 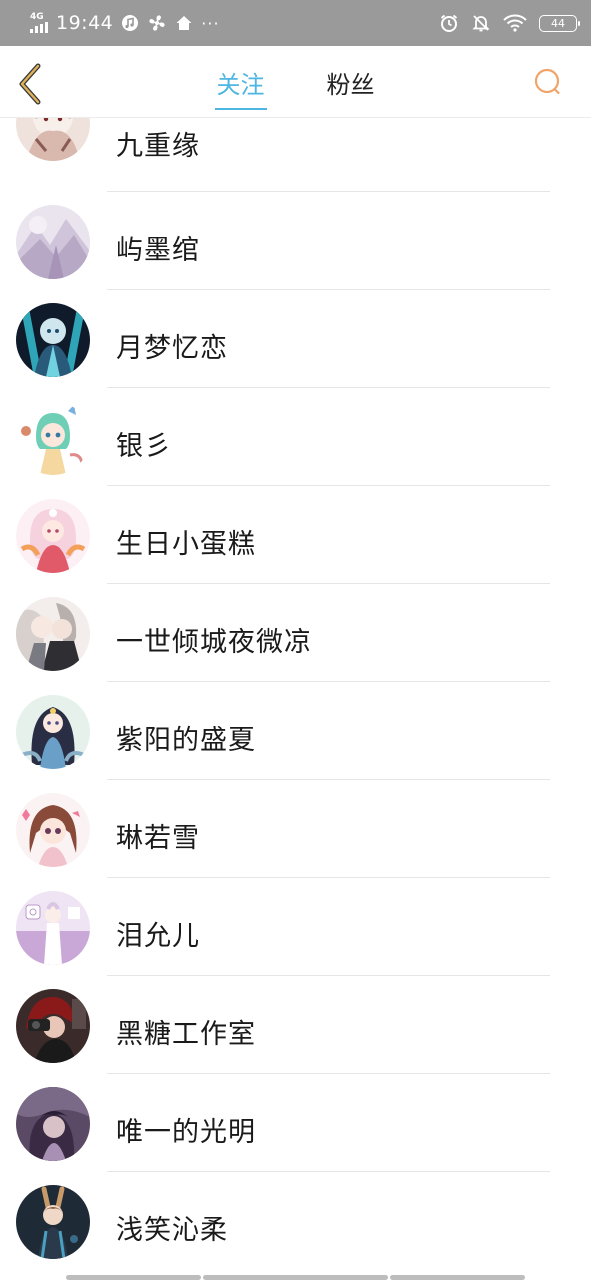 I want to click on list-item: 黑糖工作室, so click(x=295, y=1025).